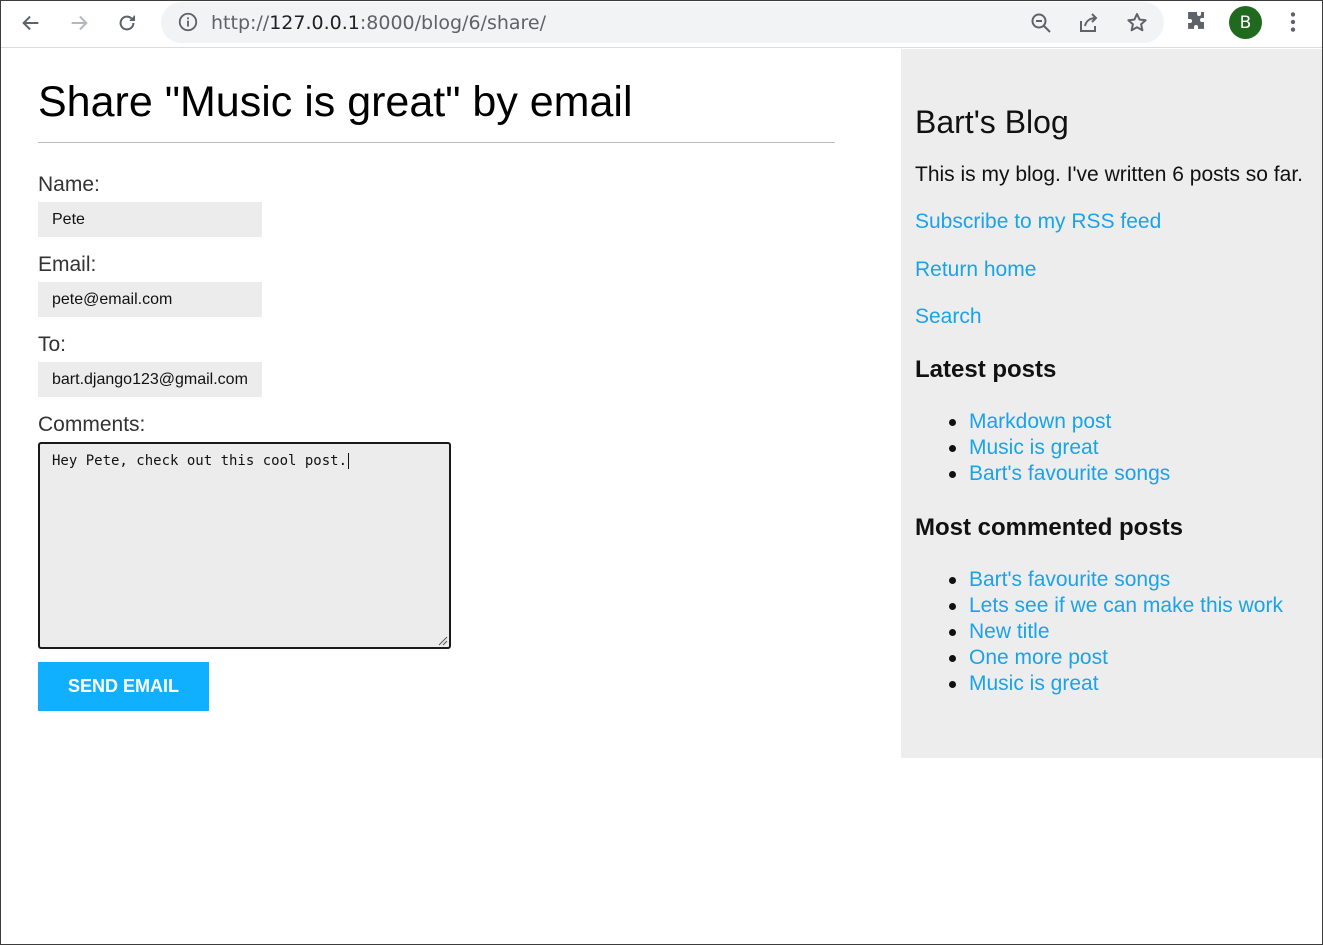 The width and height of the screenshot is (1323, 945). I want to click on url-path: :8000/blog/6/share/, so click(453, 23).